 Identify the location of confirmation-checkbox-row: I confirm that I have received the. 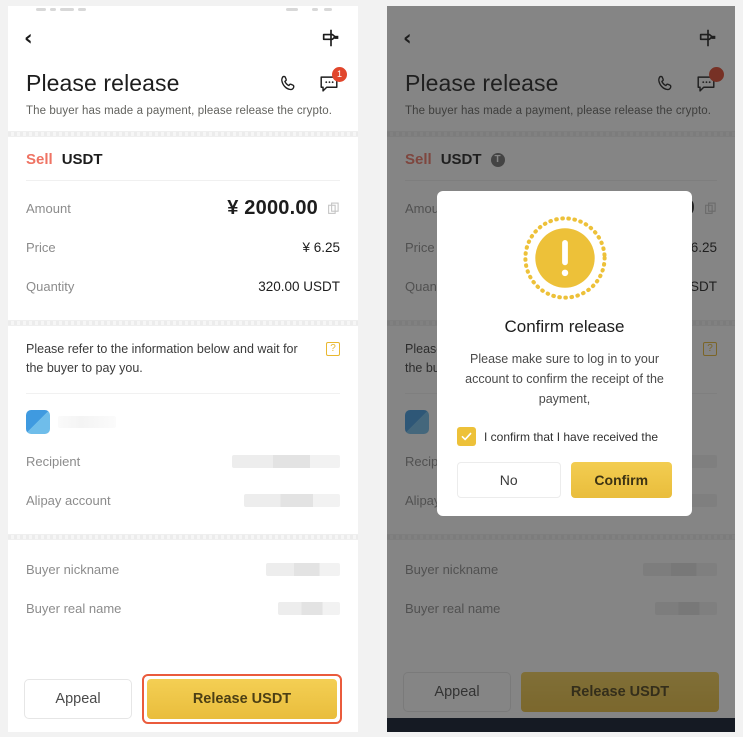
(564, 436).